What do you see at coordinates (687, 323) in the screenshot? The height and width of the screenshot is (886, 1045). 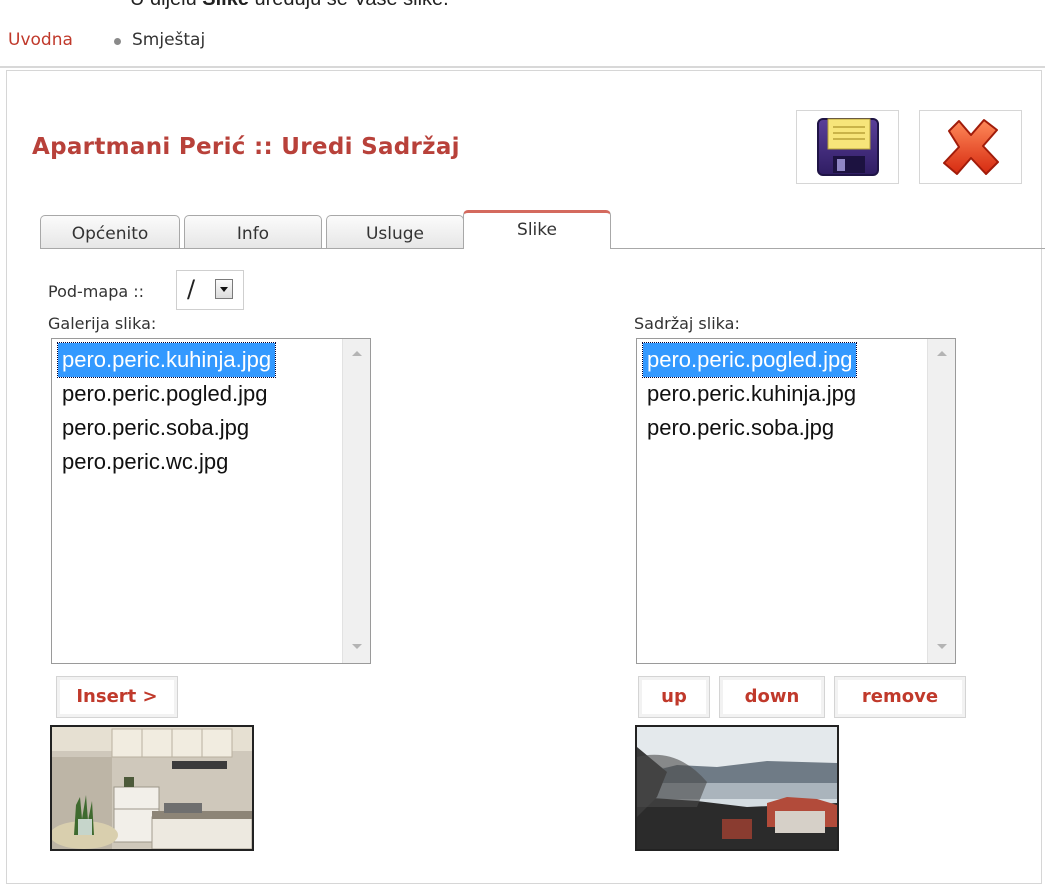 I see `content-label: Sadržaj slika:` at bounding box center [687, 323].